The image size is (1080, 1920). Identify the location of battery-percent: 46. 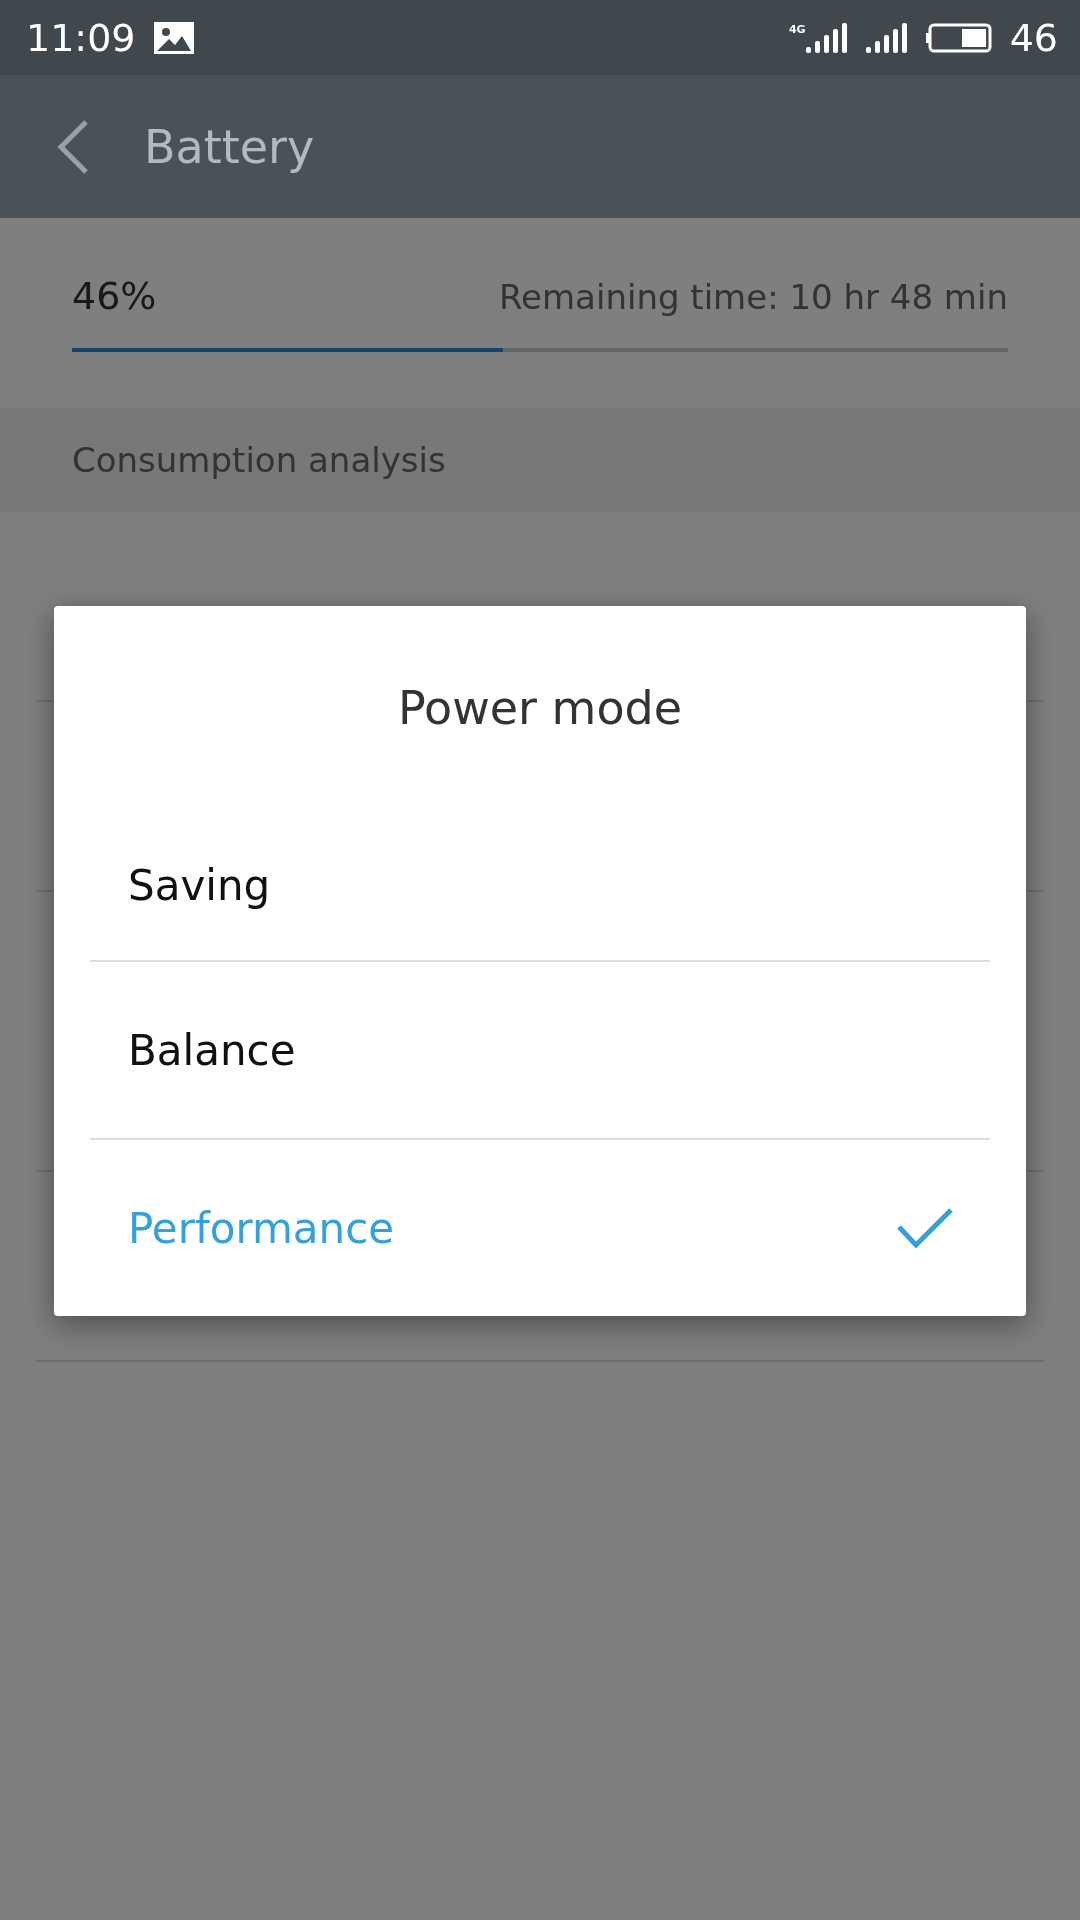
(1033, 37).